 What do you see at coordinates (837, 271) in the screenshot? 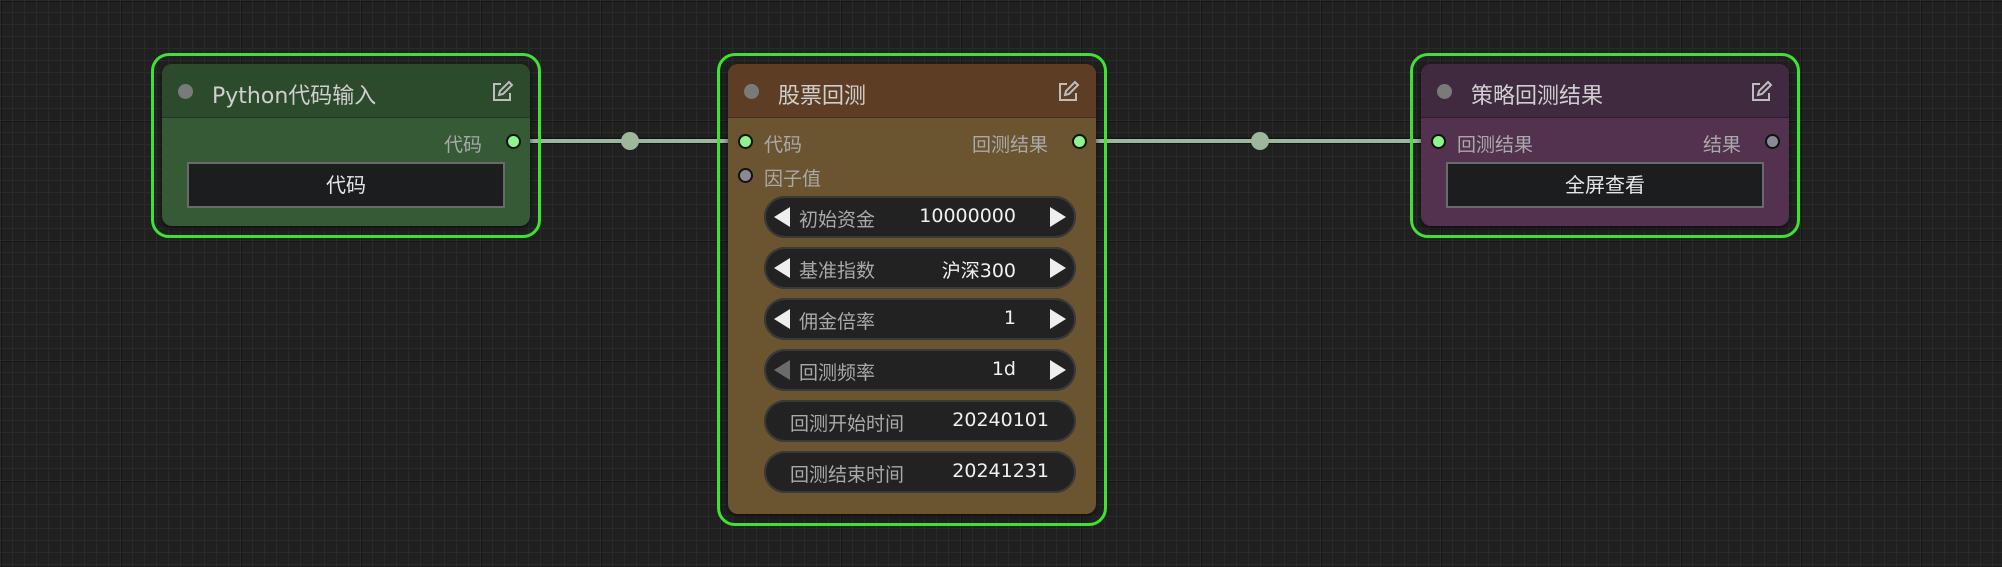
I see `widget-label: 基准指数` at bounding box center [837, 271].